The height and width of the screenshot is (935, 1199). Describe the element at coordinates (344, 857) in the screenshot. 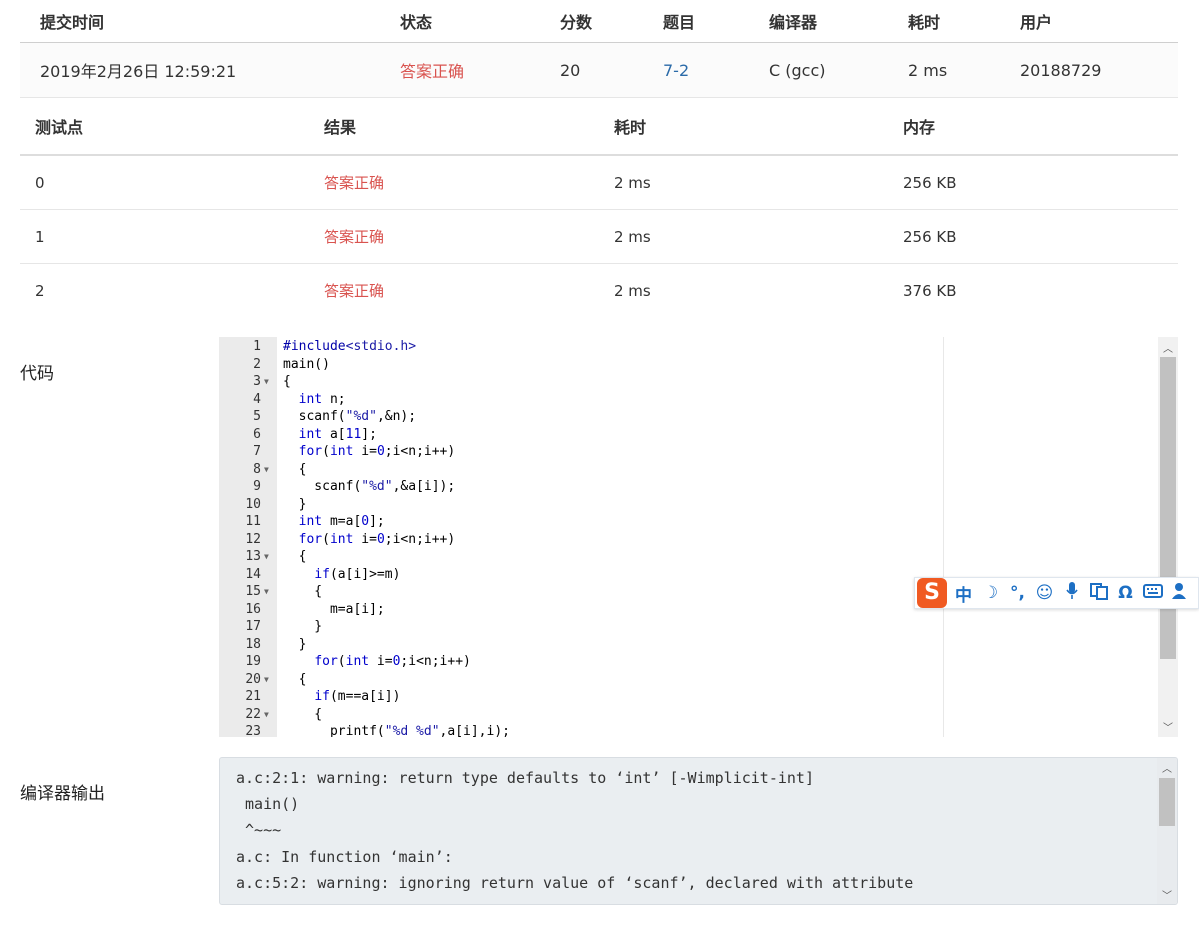

I see `output-line: a.c: In function ‘main’:` at that location.